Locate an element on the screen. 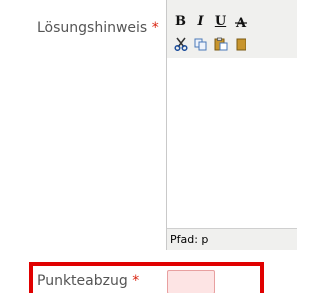  paste-icon is located at coordinates (220, 43).